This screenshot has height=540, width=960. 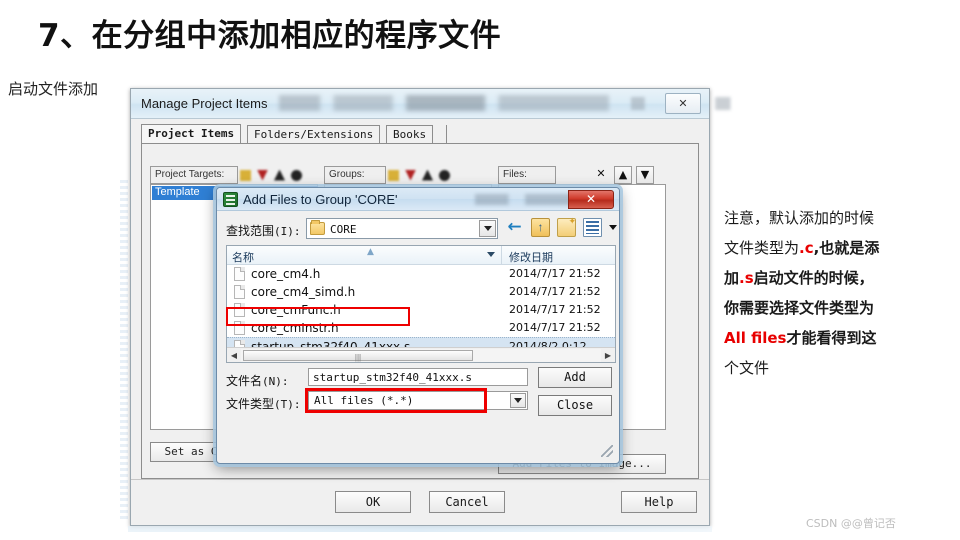 I want to click on tabstrip-divider, so click(x=446, y=134).